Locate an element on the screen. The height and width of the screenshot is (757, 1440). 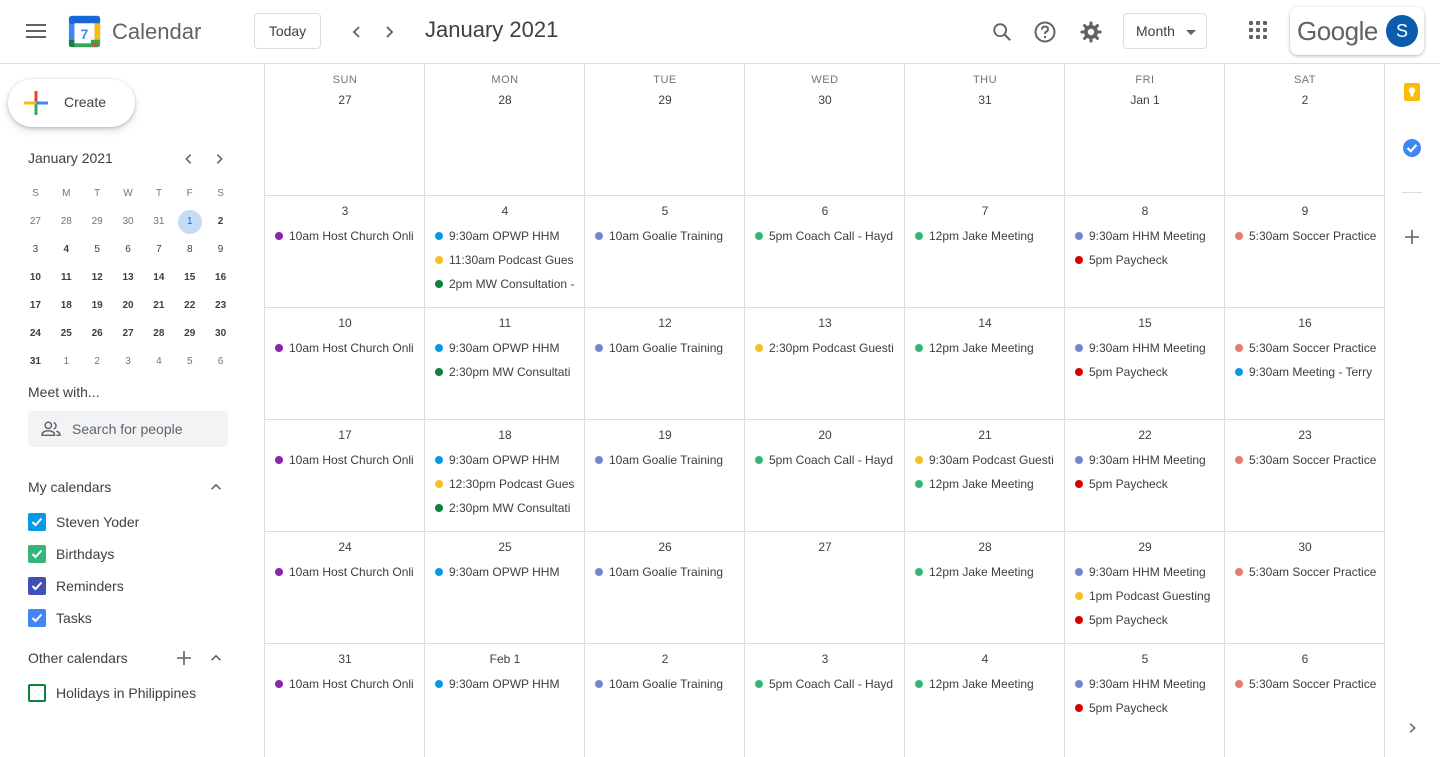
day-cell: 13 2:30pm Podcast Guesti is located at coordinates (825, 364).